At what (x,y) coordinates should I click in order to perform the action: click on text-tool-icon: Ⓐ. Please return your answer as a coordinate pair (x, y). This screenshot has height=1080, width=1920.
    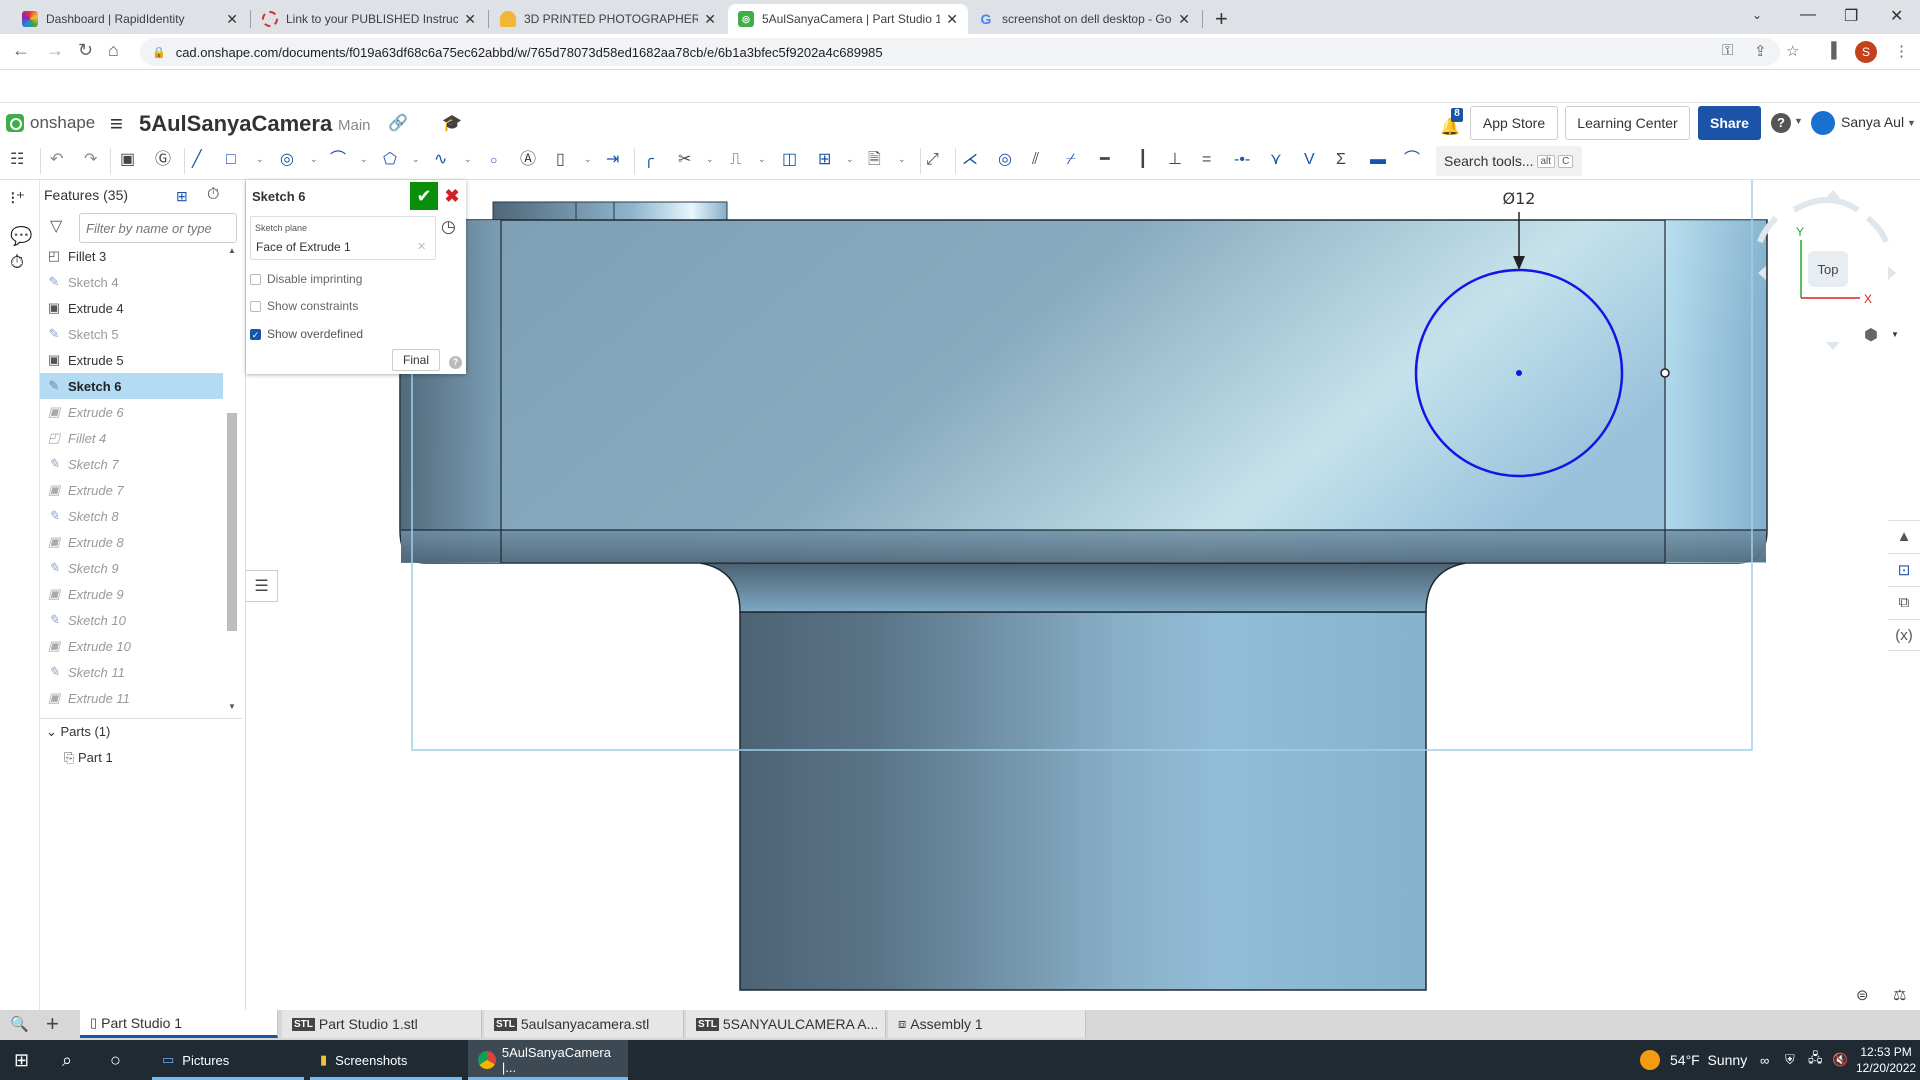
    Looking at the image, I should click on (528, 160).